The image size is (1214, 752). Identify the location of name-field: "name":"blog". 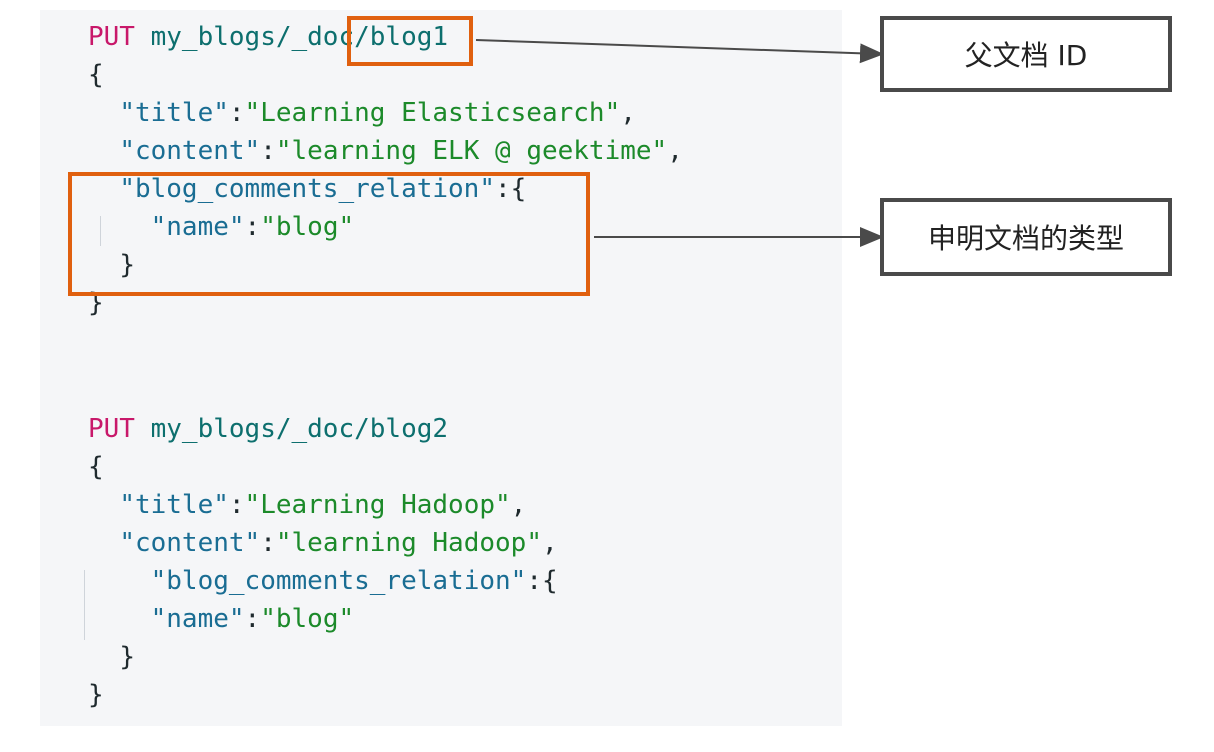
(252, 619).